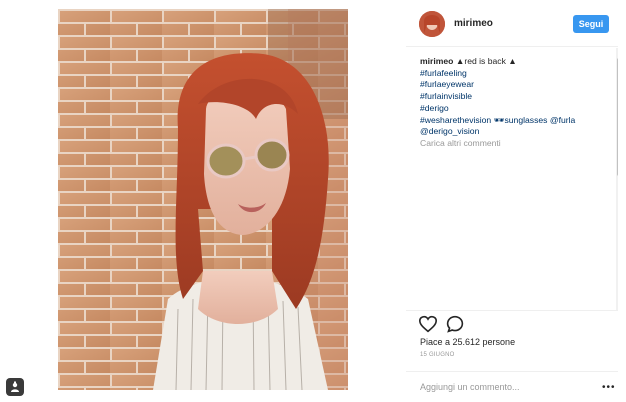  I want to click on load-more-comments-link: Carica altri commenti, so click(515, 144).